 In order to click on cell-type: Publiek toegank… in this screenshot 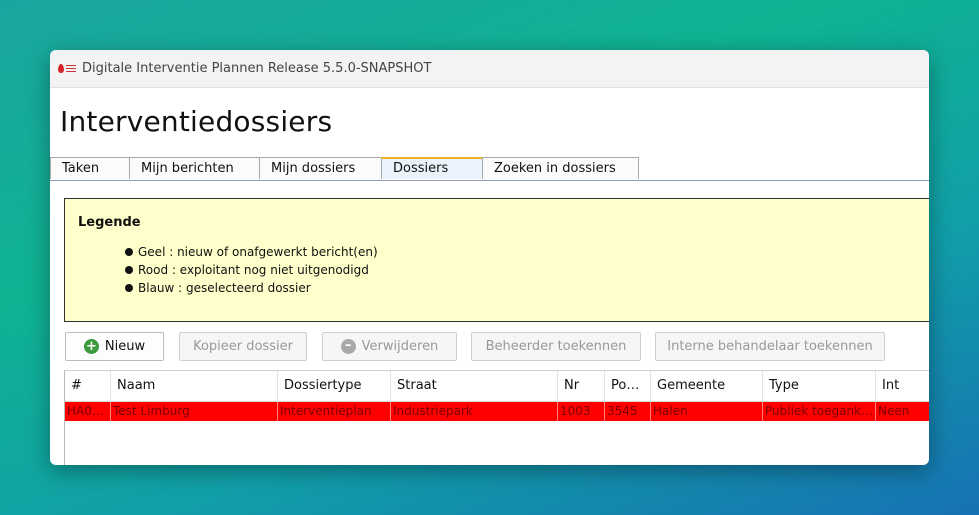, I will do `click(819, 411)`.